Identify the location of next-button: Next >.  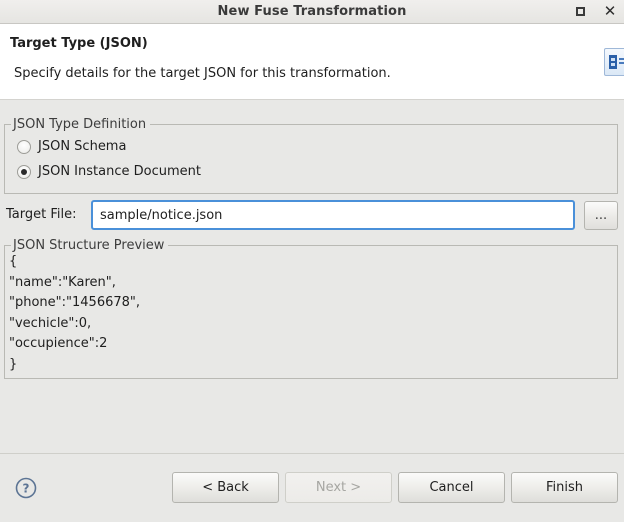
(338, 487).